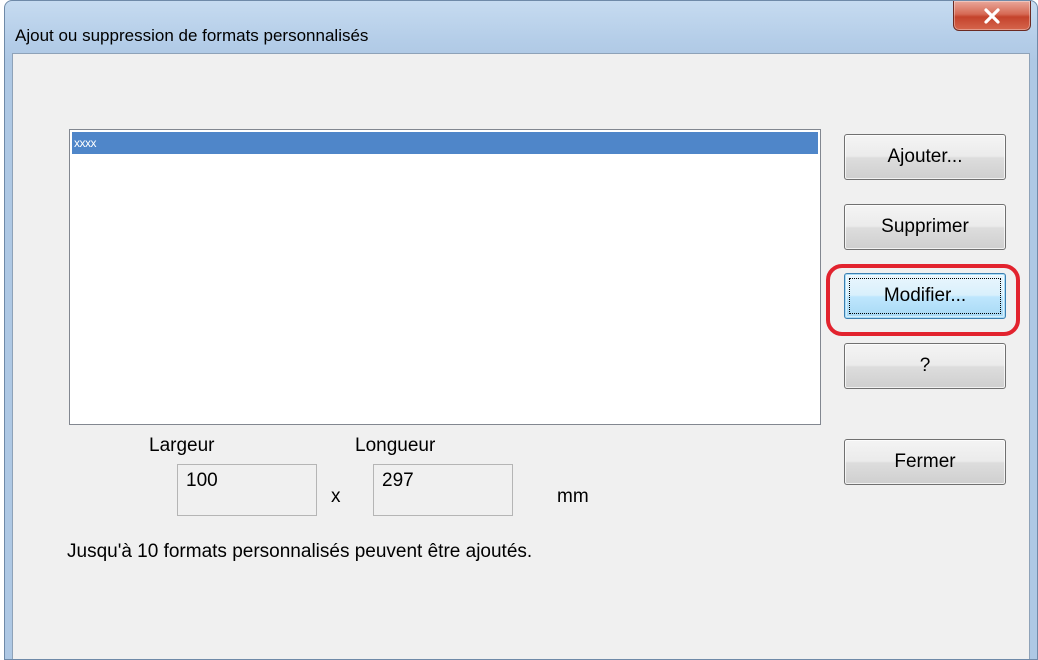  What do you see at coordinates (445, 143) in the screenshot?
I see `list-item: xxxx` at bounding box center [445, 143].